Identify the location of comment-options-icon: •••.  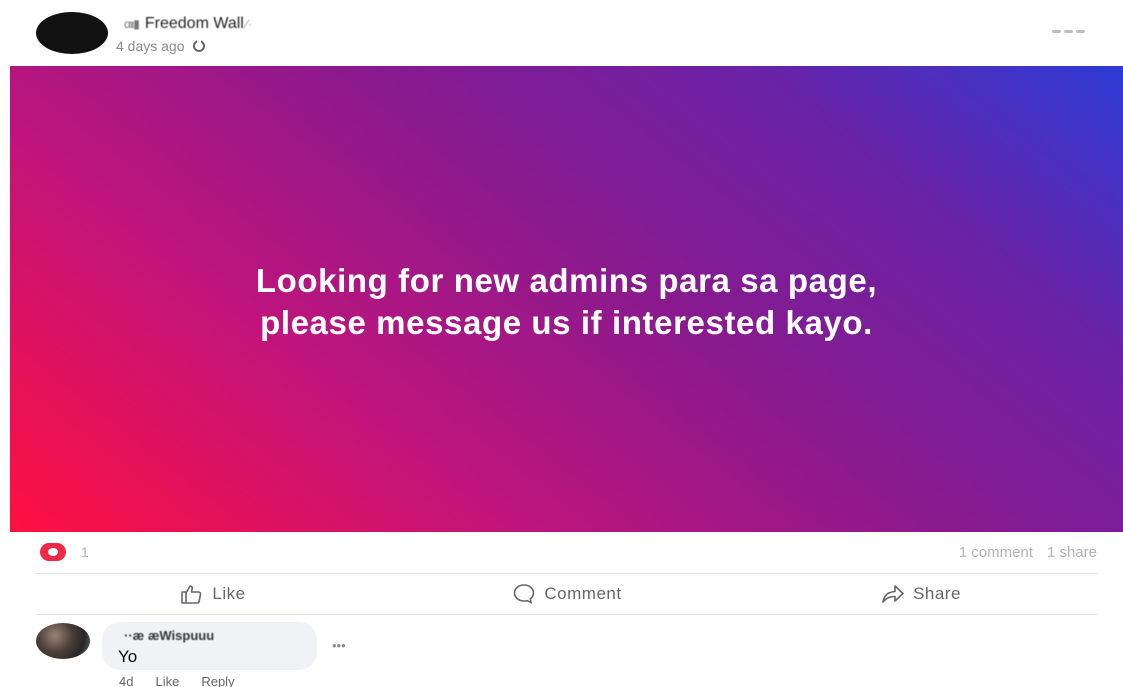
(339, 645).